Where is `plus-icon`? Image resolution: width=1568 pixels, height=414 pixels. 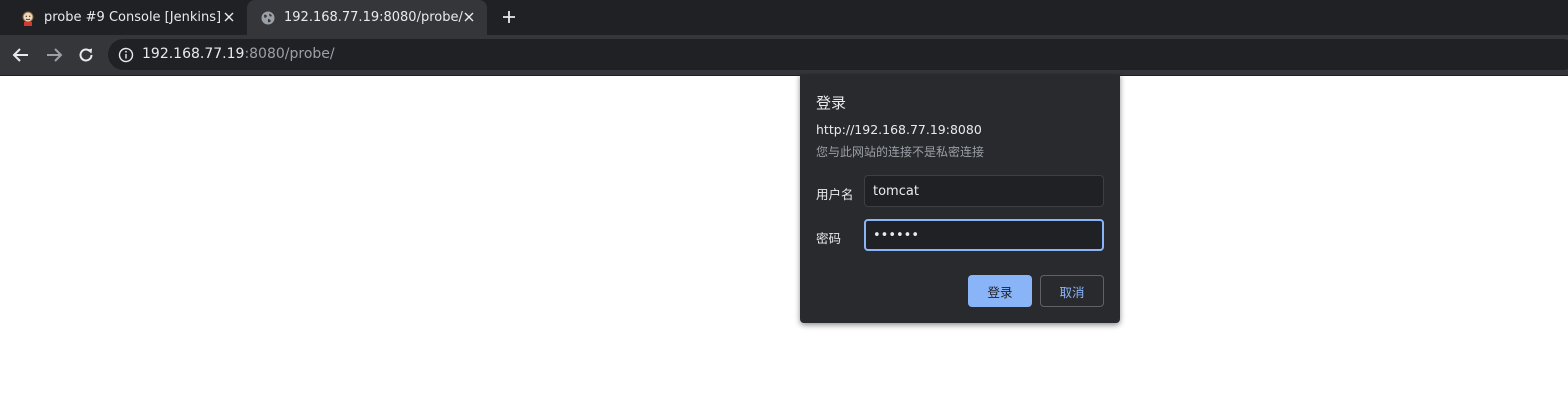
plus-icon is located at coordinates (509, 17).